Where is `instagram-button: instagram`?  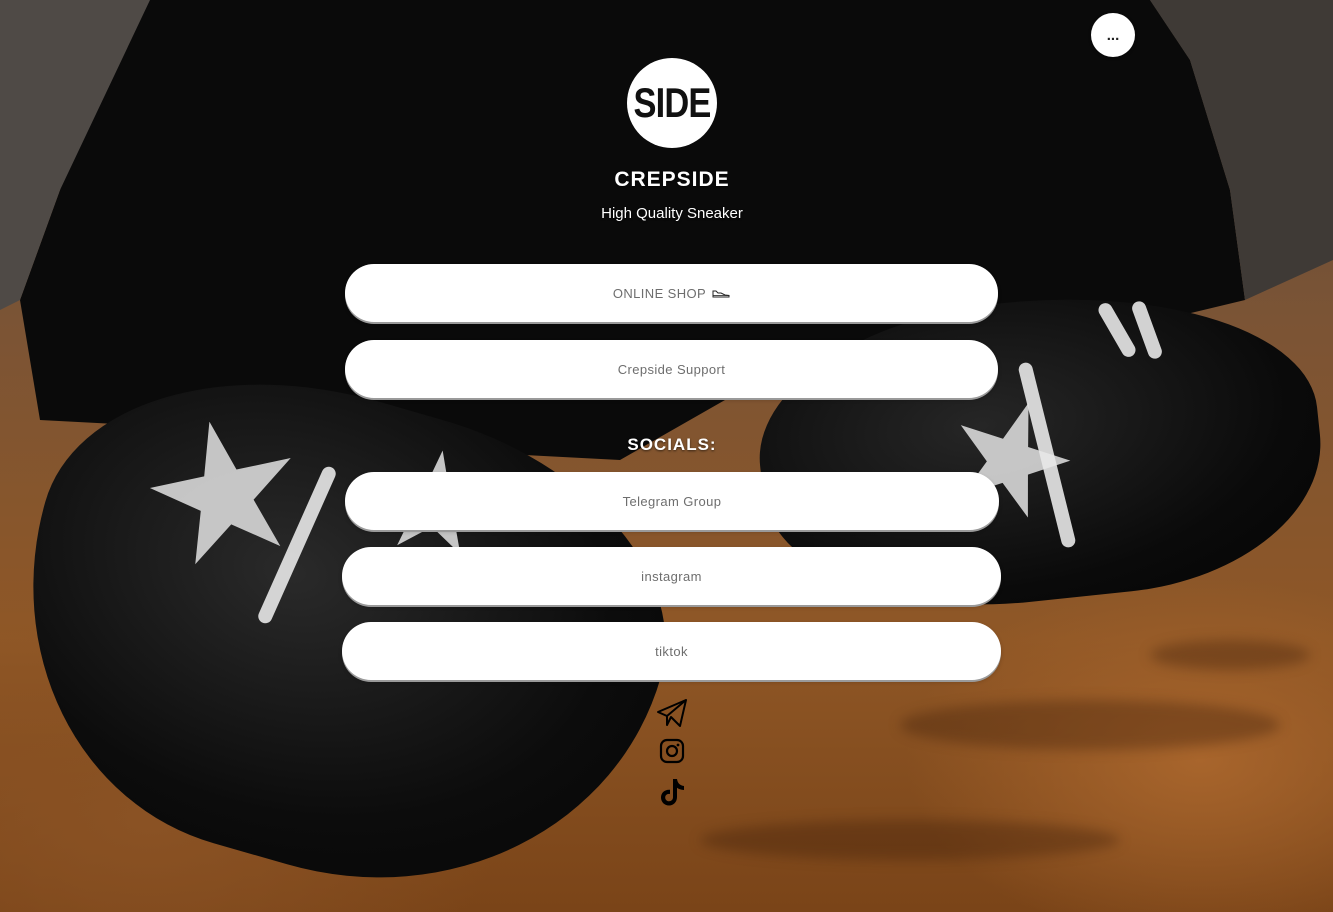
instagram-button: instagram is located at coordinates (671, 576).